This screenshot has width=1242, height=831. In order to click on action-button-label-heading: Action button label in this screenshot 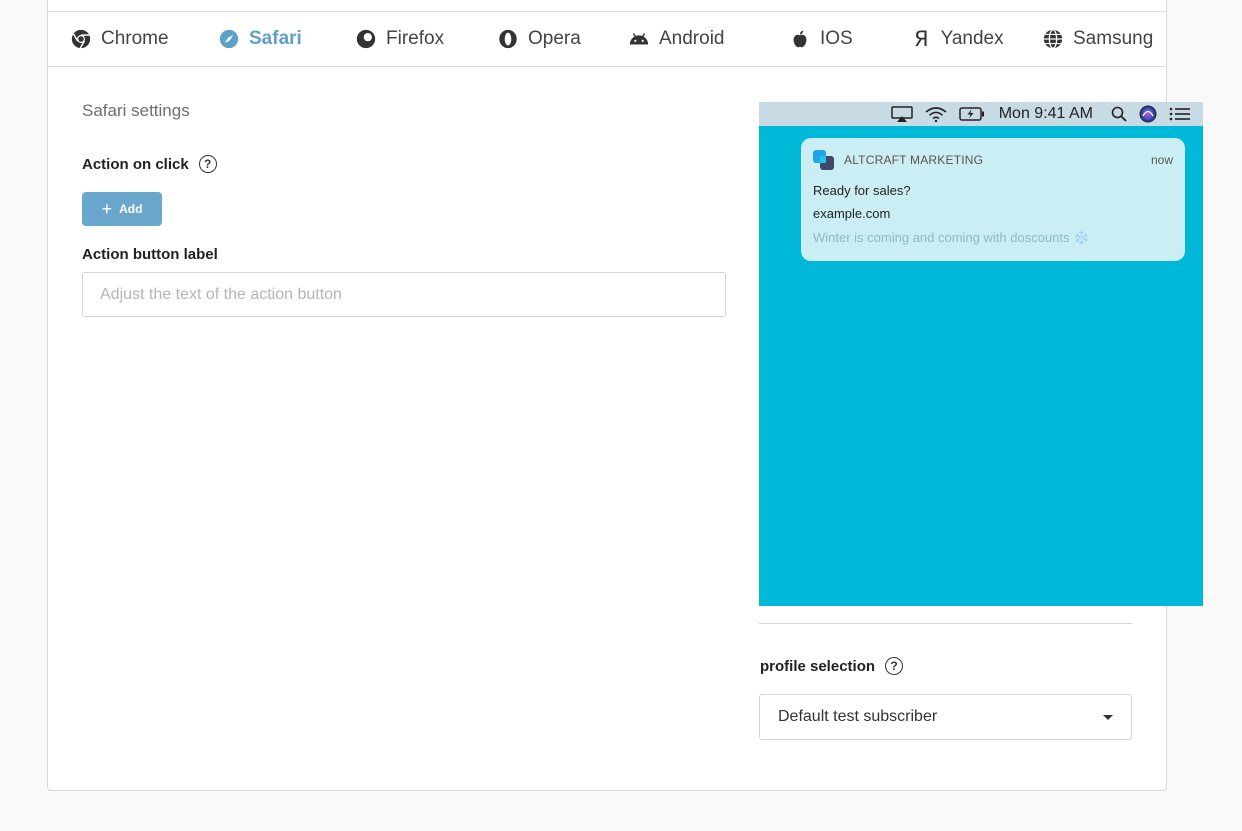, I will do `click(150, 254)`.